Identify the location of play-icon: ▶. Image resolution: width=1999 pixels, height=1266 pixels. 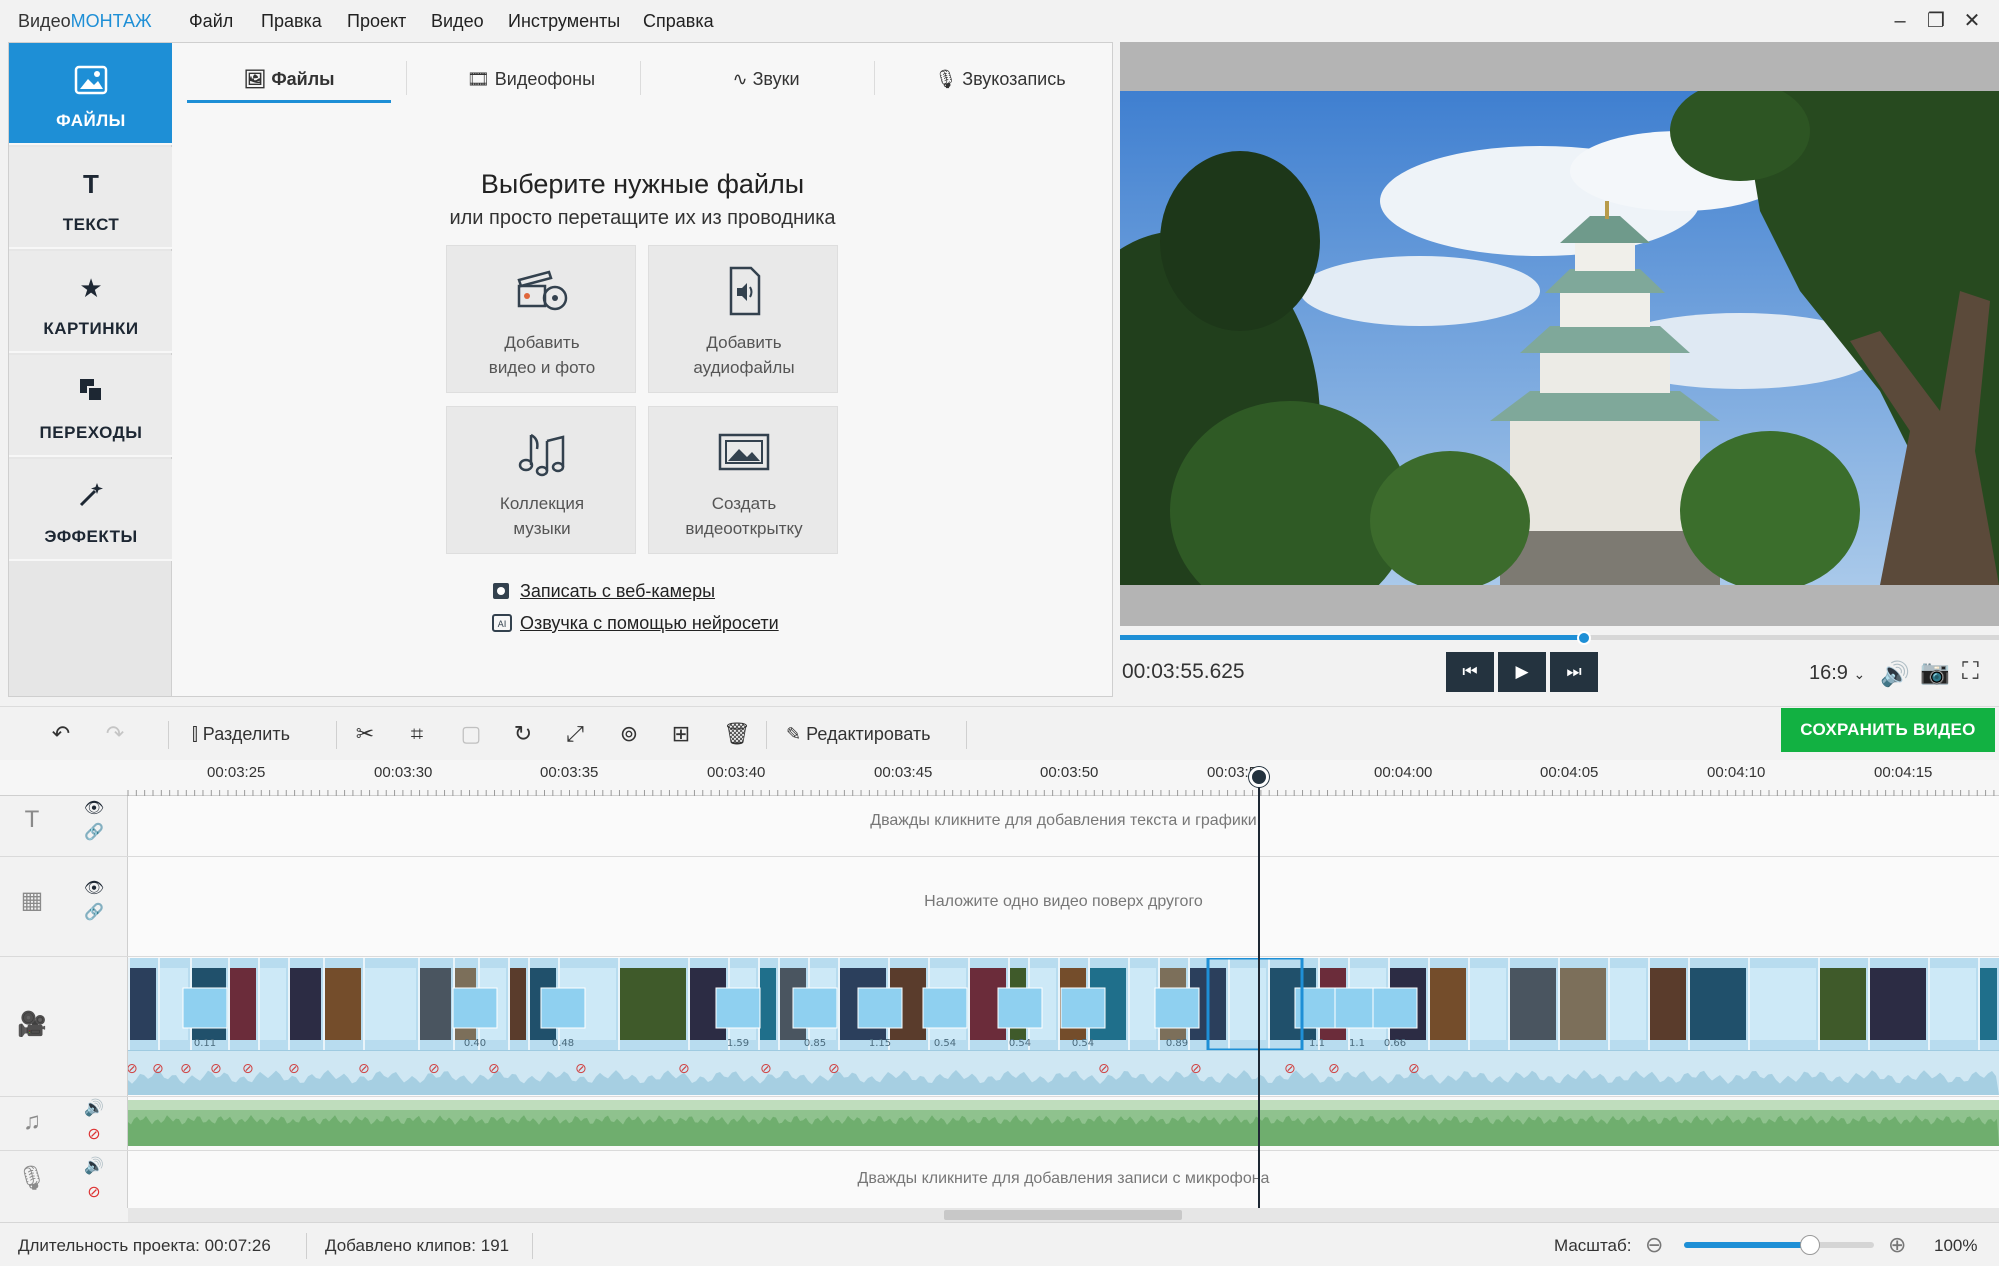
(1522, 672).